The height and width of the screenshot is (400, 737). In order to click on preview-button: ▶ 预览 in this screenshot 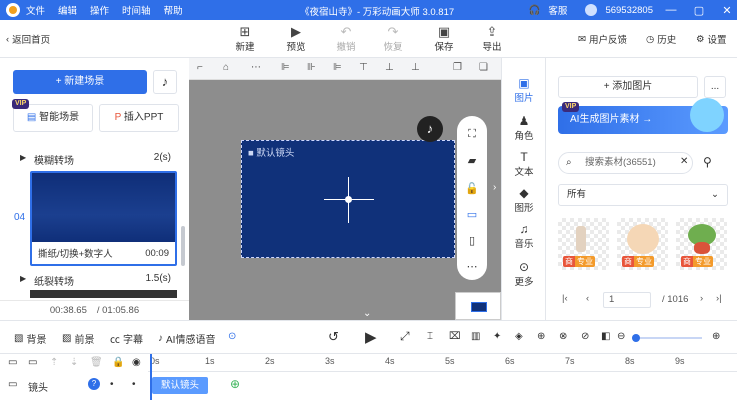, I will do `click(296, 38)`.